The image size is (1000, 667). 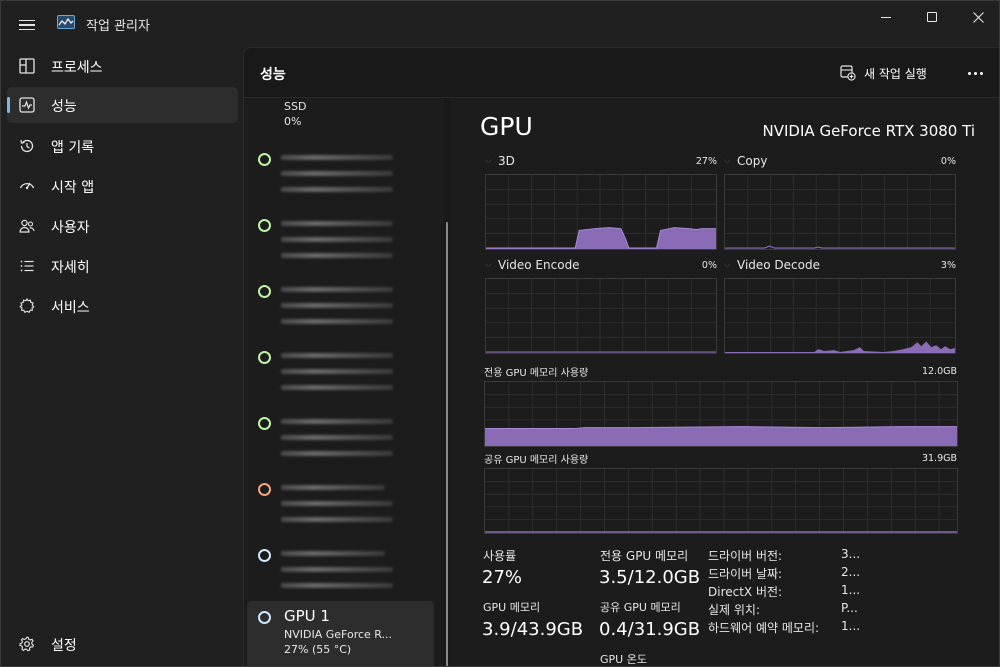 I want to click on sidebar-item-label: 앱 기록, so click(x=73, y=148).